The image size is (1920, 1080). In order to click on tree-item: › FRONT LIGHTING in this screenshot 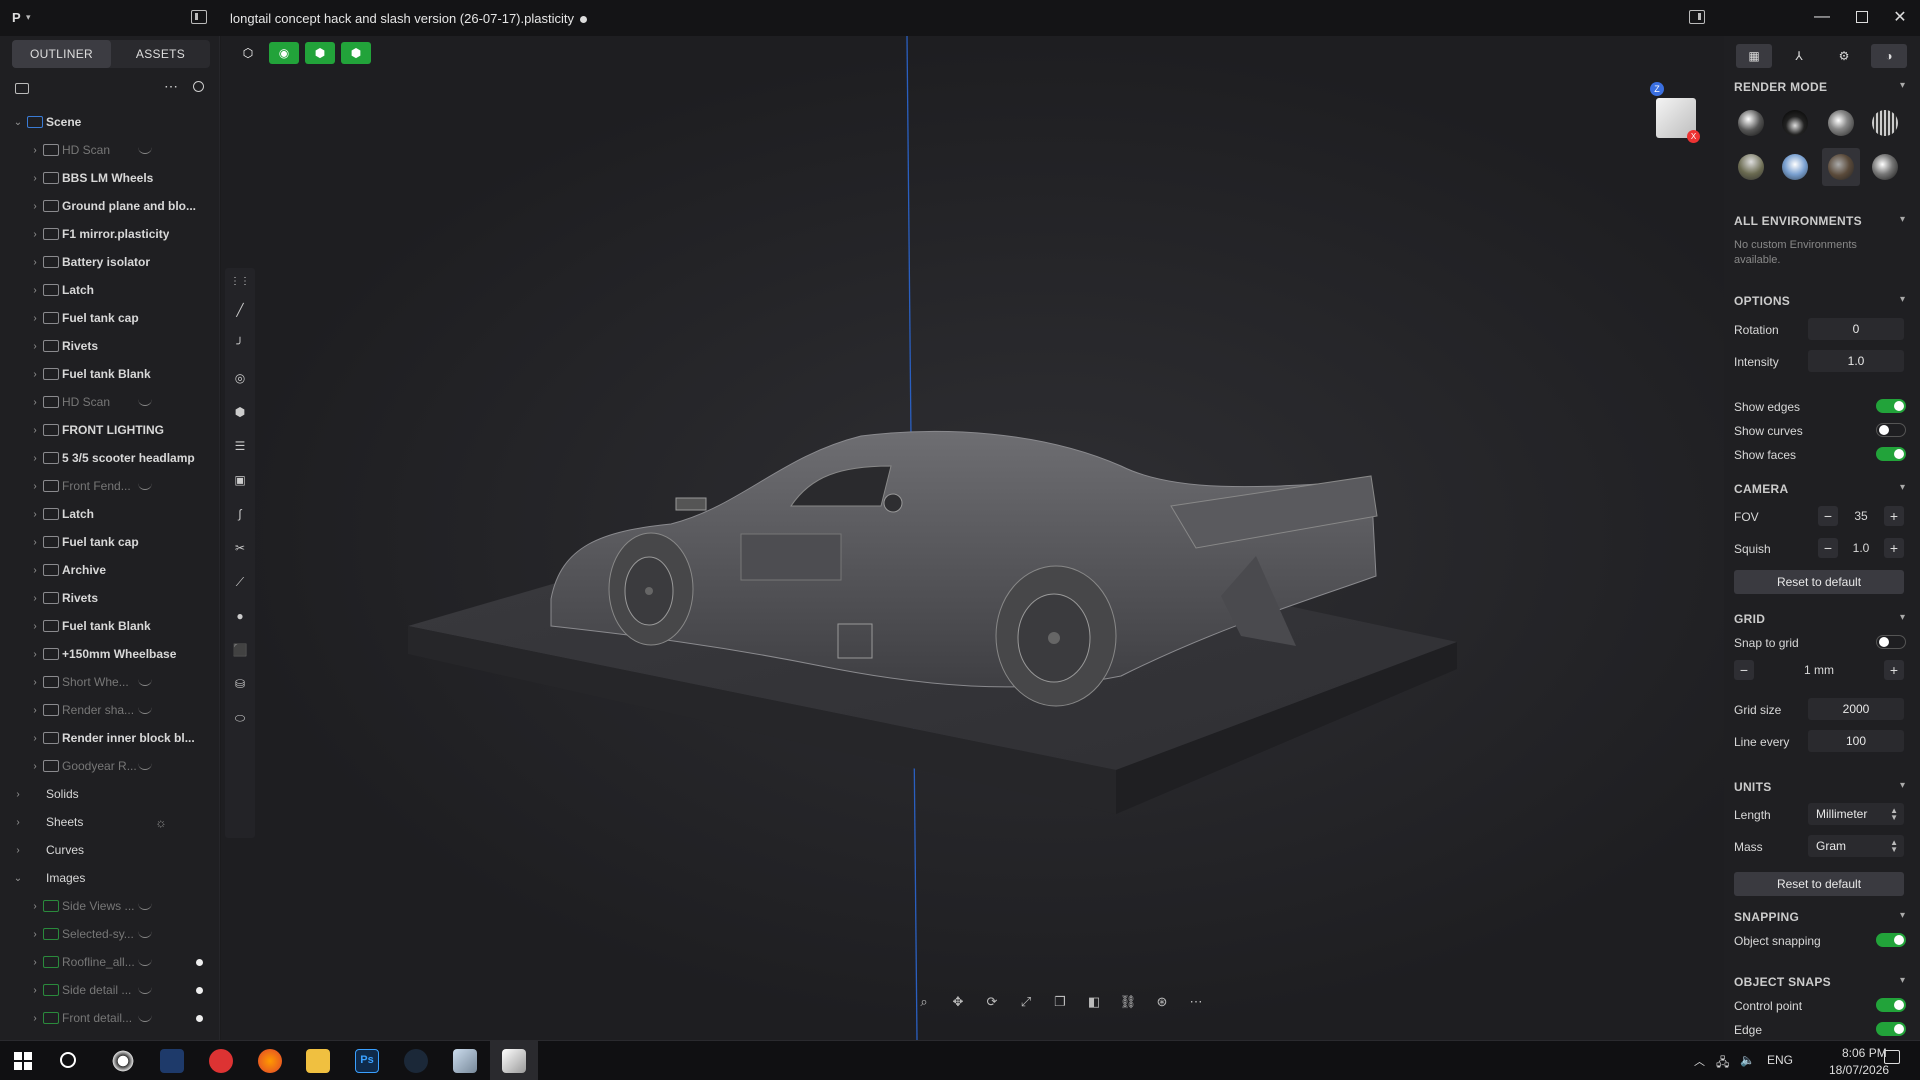, I will do `click(109, 430)`.